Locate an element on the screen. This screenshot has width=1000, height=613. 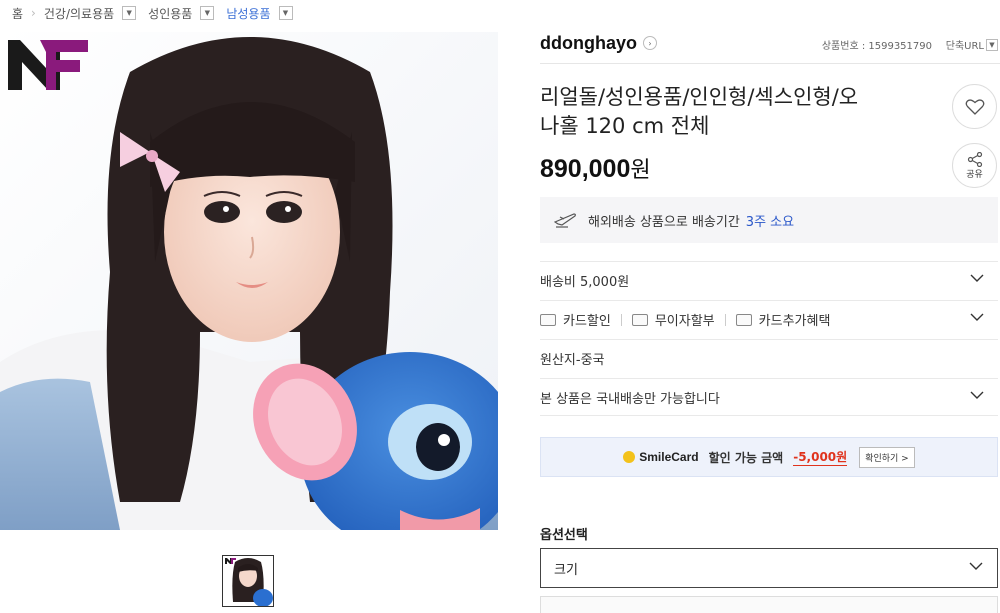
heart-icon is located at coordinates (974, 106).